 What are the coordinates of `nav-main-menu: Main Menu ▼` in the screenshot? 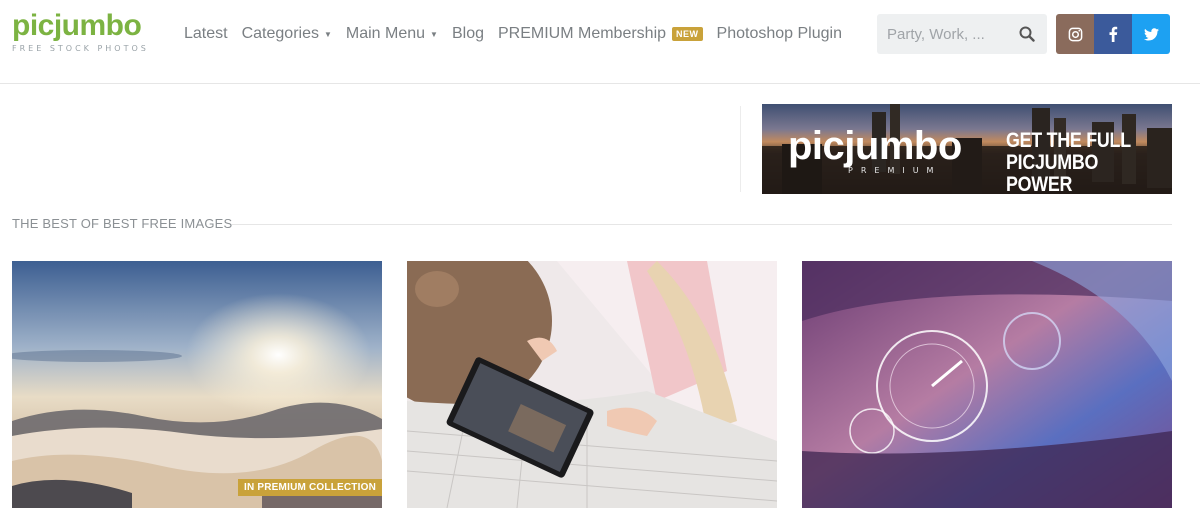 It's located at (392, 34).